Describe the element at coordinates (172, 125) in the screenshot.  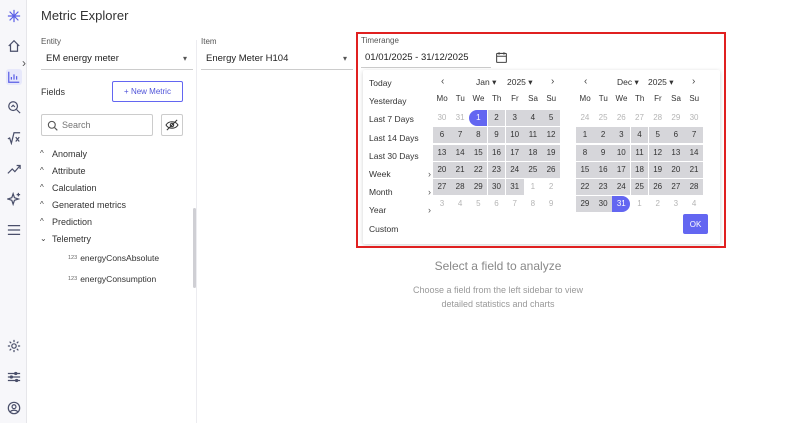
I see `hide-fields-button` at that location.